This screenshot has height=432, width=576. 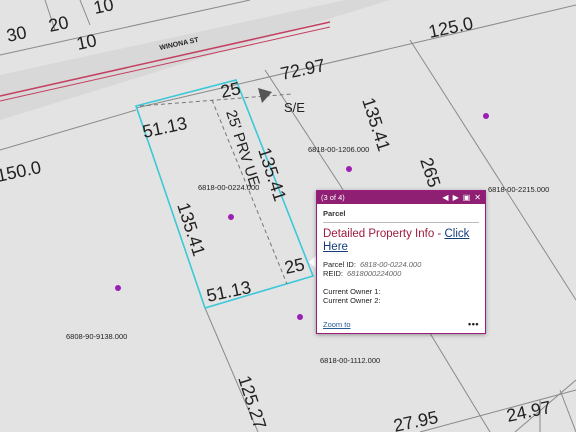 What do you see at coordinates (352, 291) in the screenshot?
I see `owner1-label: Current Owner 1:` at bounding box center [352, 291].